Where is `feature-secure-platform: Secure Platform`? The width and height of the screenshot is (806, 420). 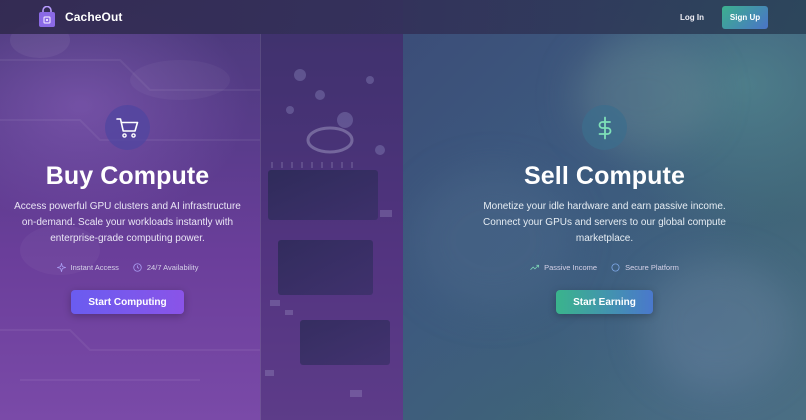 feature-secure-platform: Secure Platform is located at coordinates (645, 267).